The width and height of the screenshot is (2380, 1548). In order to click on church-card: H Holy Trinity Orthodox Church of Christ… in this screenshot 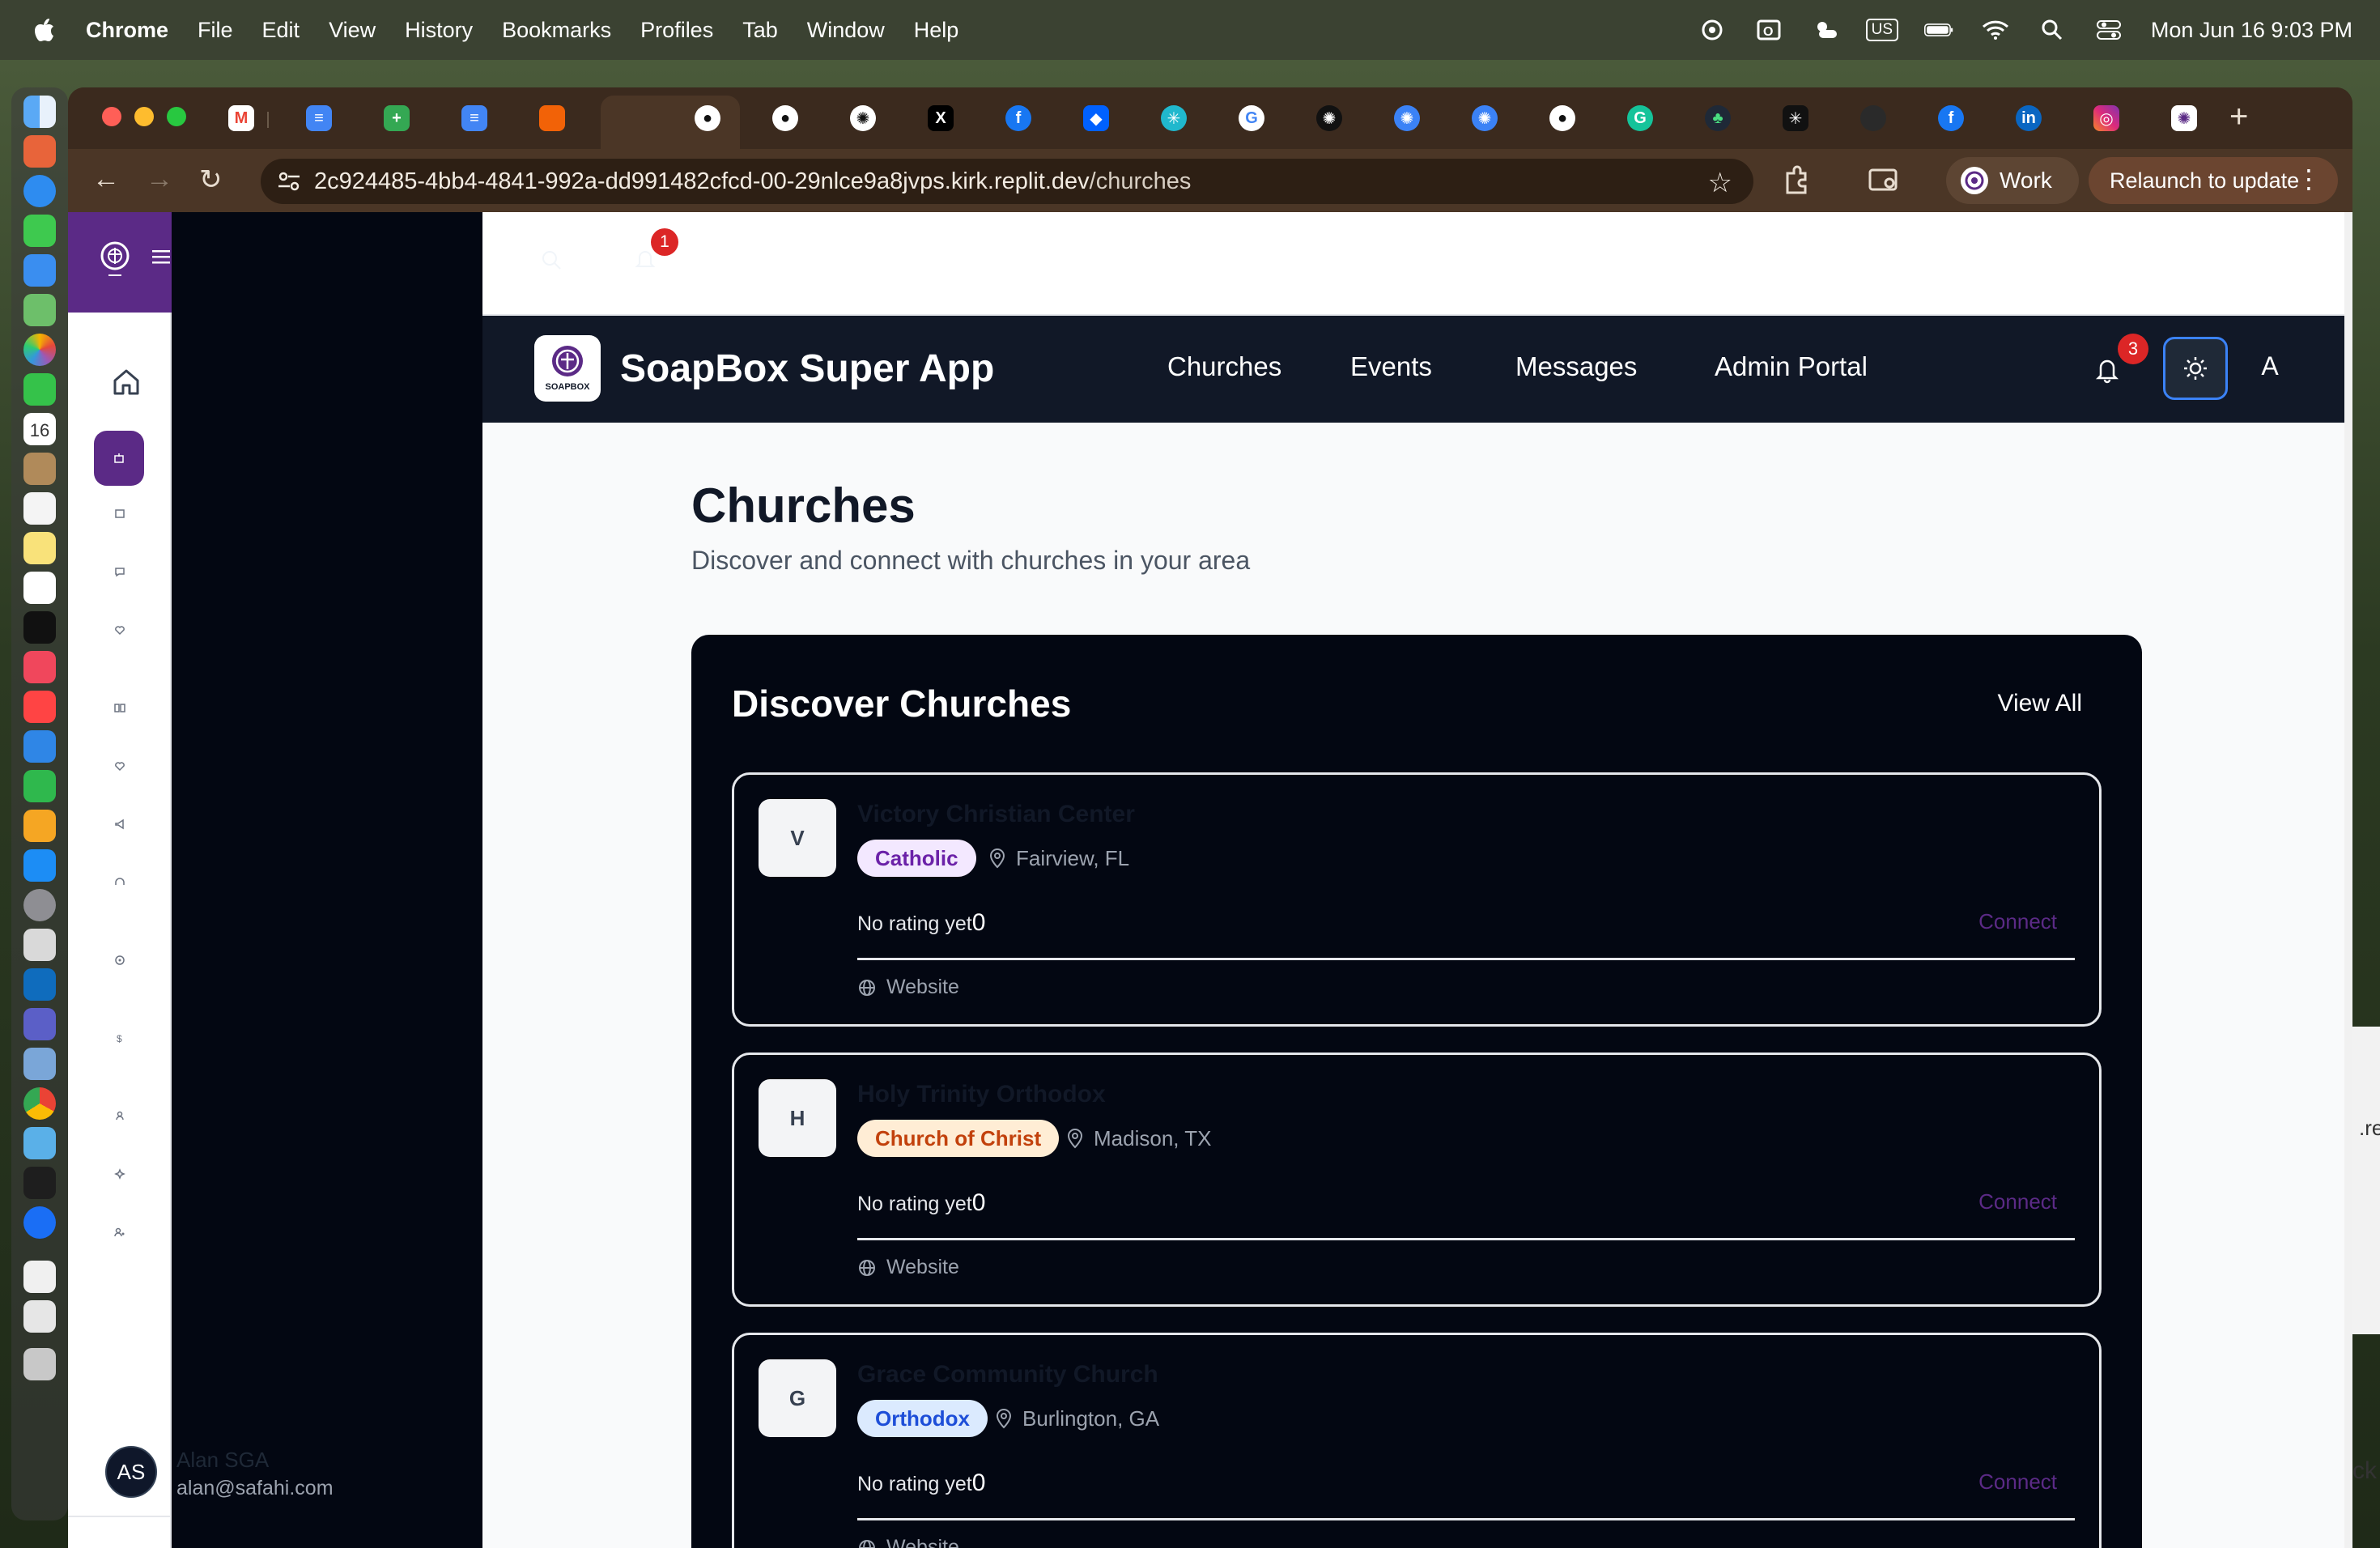, I will do `click(1417, 1180)`.